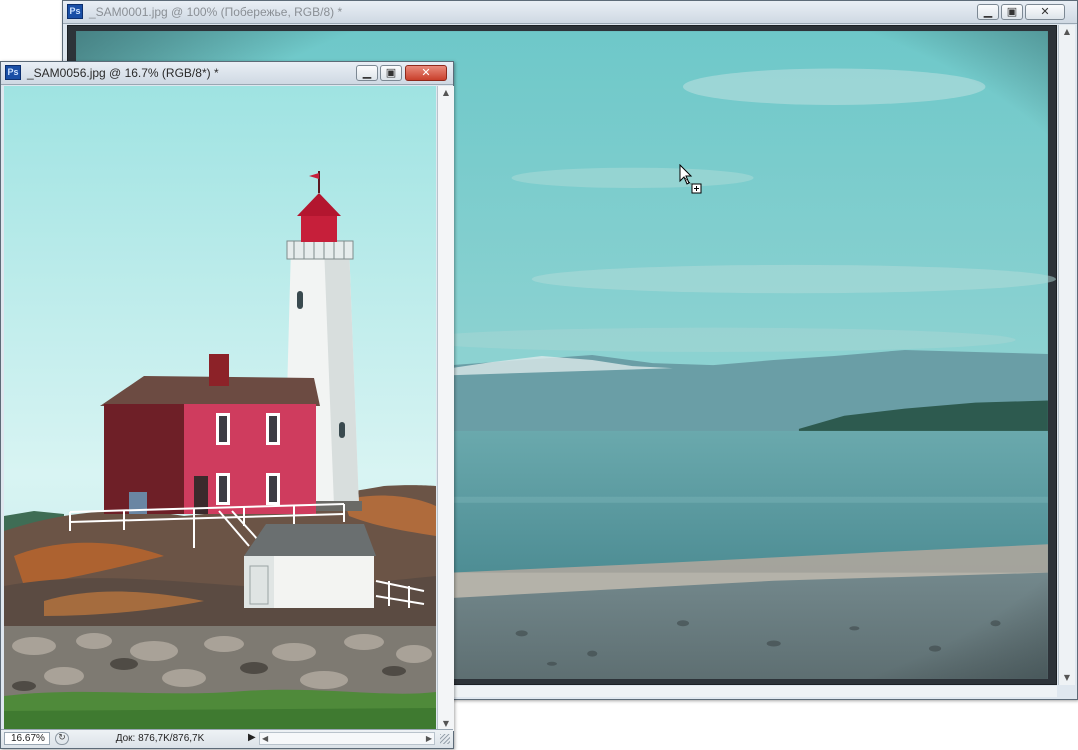 This screenshot has width=1078, height=750. What do you see at coordinates (62, 738) in the screenshot?
I see `doc-info-icon: ↻` at bounding box center [62, 738].